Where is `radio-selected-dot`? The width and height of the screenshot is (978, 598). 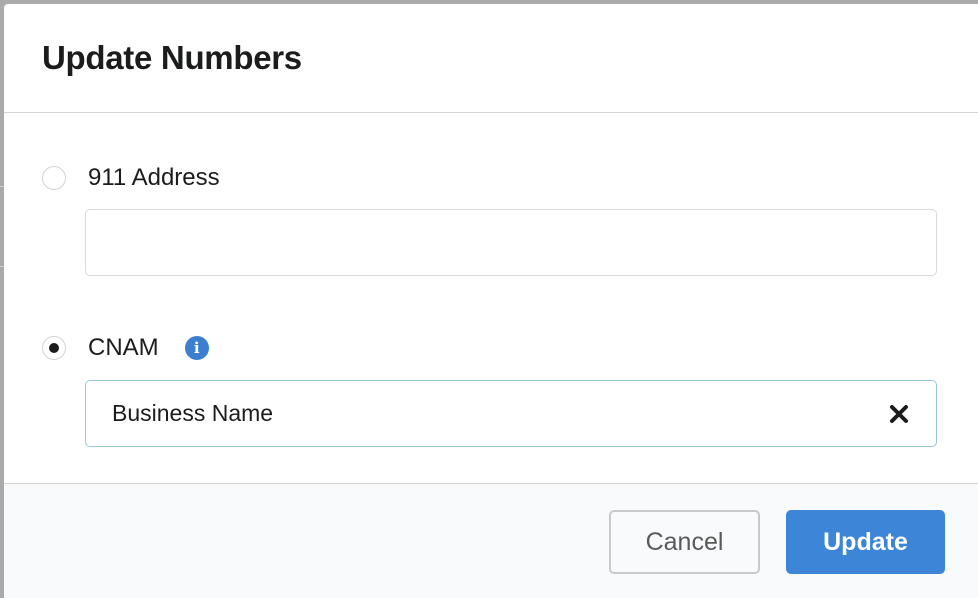
radio-selected-dot is located at coordinates (54, 348).